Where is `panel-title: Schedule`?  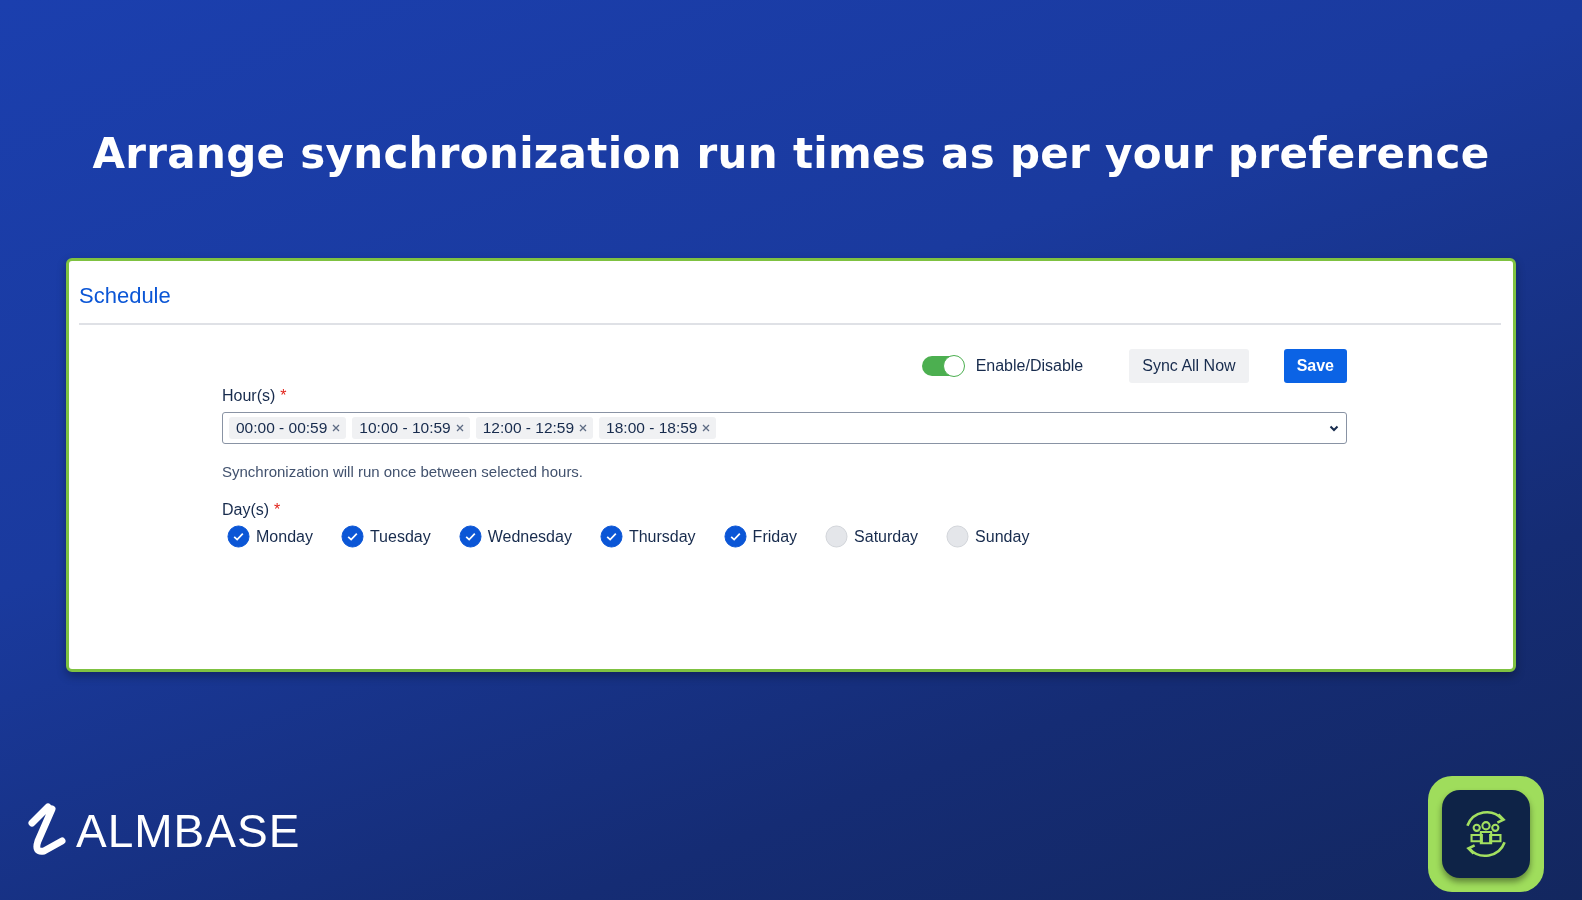
panel-title: Schedule is located at coordinates (790, 304).